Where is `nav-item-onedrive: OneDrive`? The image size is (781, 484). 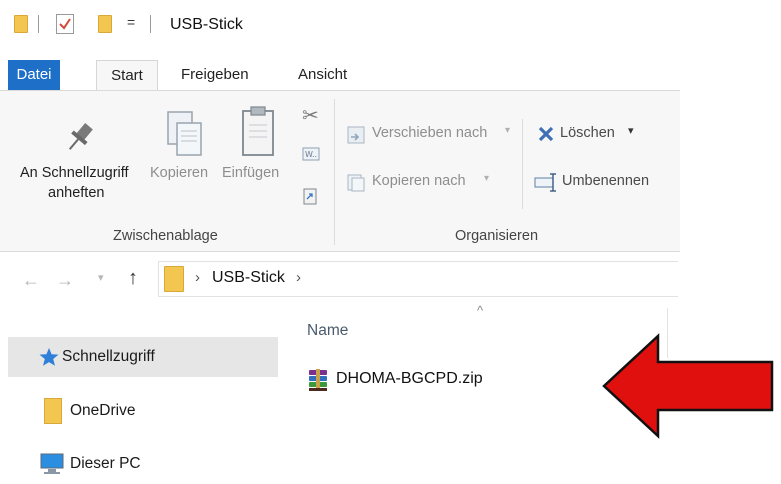
nav-item-onedrive: OneDrive is located at coordinates (143, 411).